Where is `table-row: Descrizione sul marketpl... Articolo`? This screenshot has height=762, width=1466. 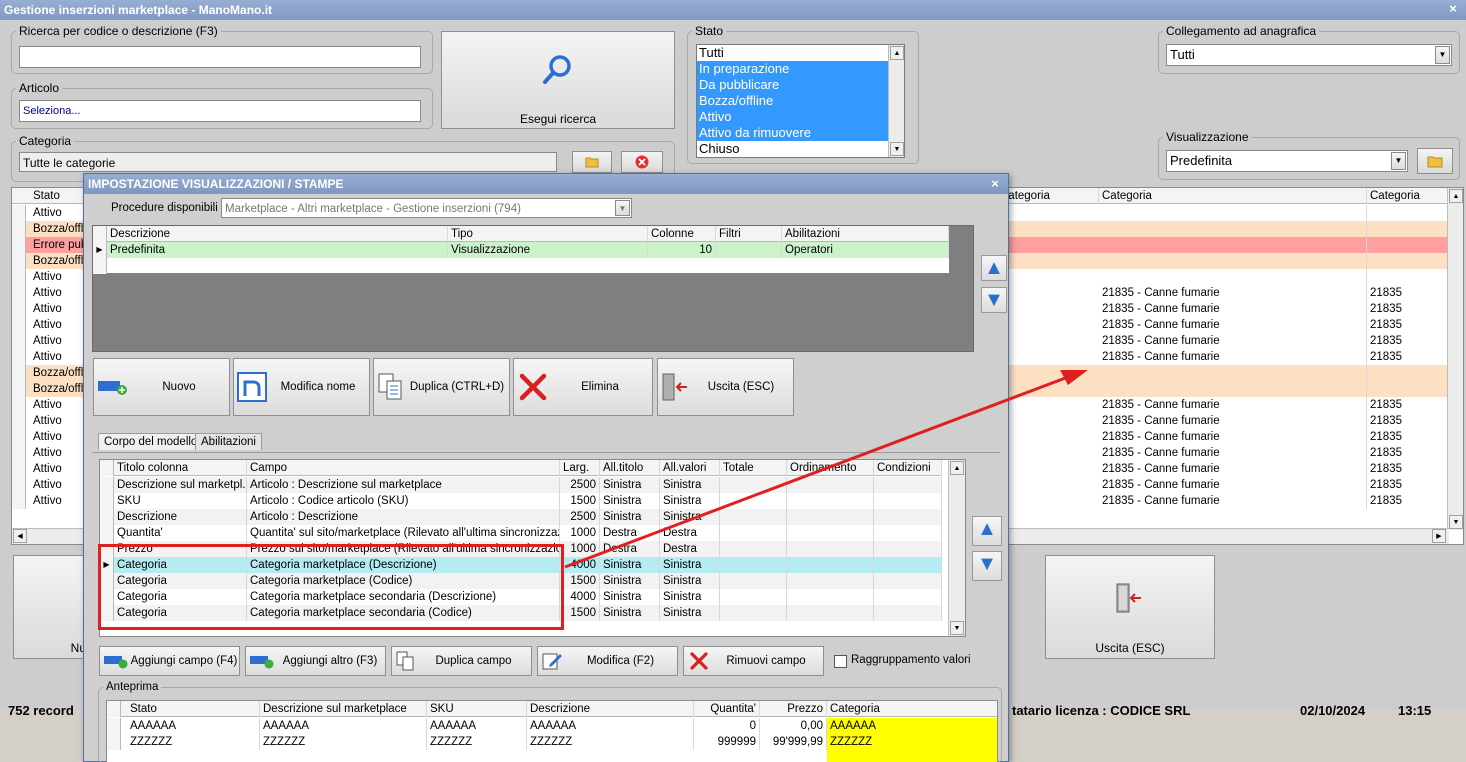 table-row: Descrizione sul marketpl... Articolo is located at coordinates (521, 485).